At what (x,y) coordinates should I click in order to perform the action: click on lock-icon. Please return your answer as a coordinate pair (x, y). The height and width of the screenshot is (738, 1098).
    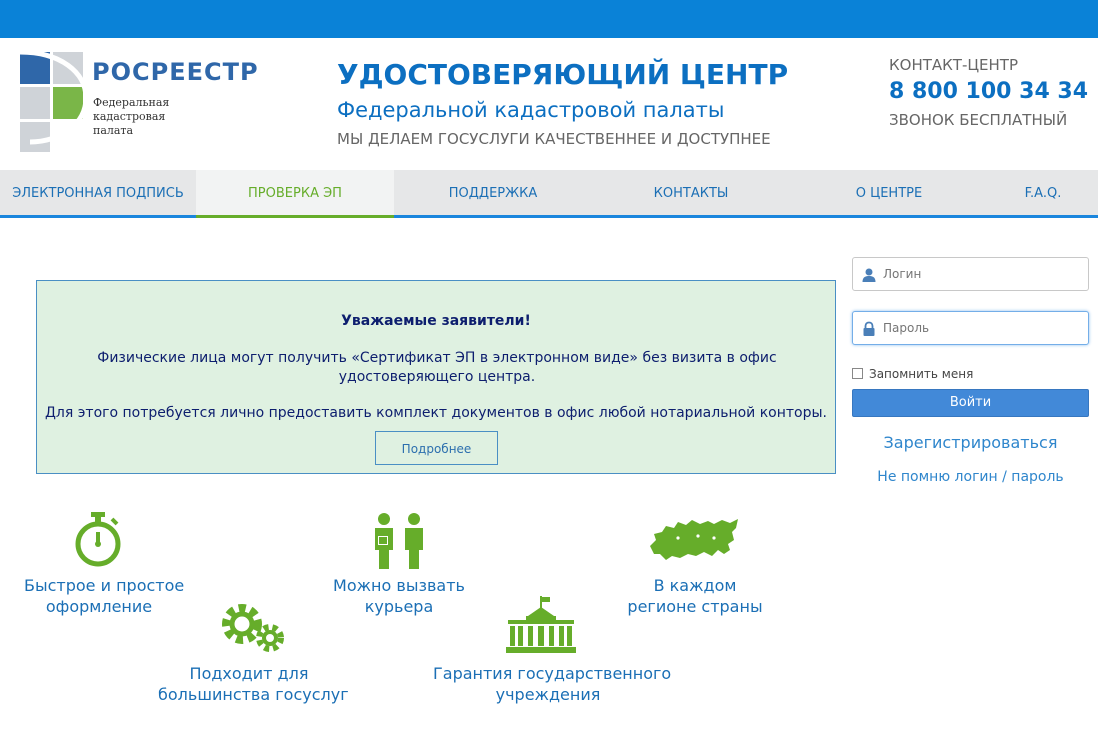
    Looking at the image, I should click on (869, 328).